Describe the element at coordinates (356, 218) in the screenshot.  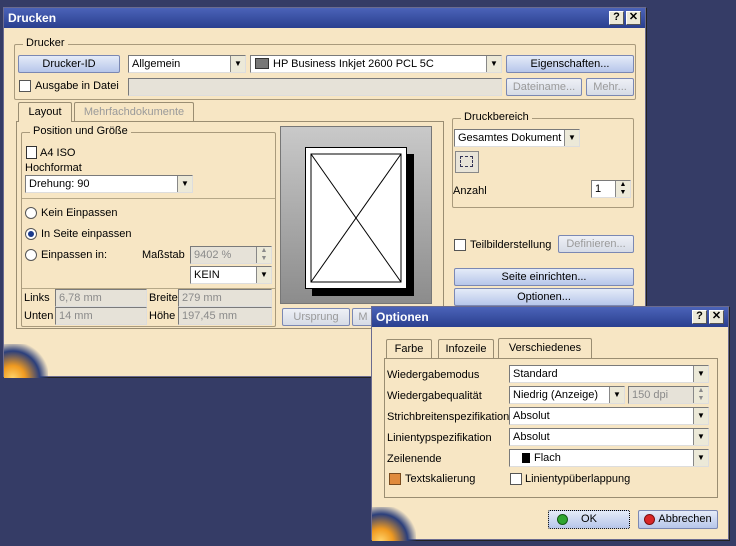
I see `preview-page` at that location.